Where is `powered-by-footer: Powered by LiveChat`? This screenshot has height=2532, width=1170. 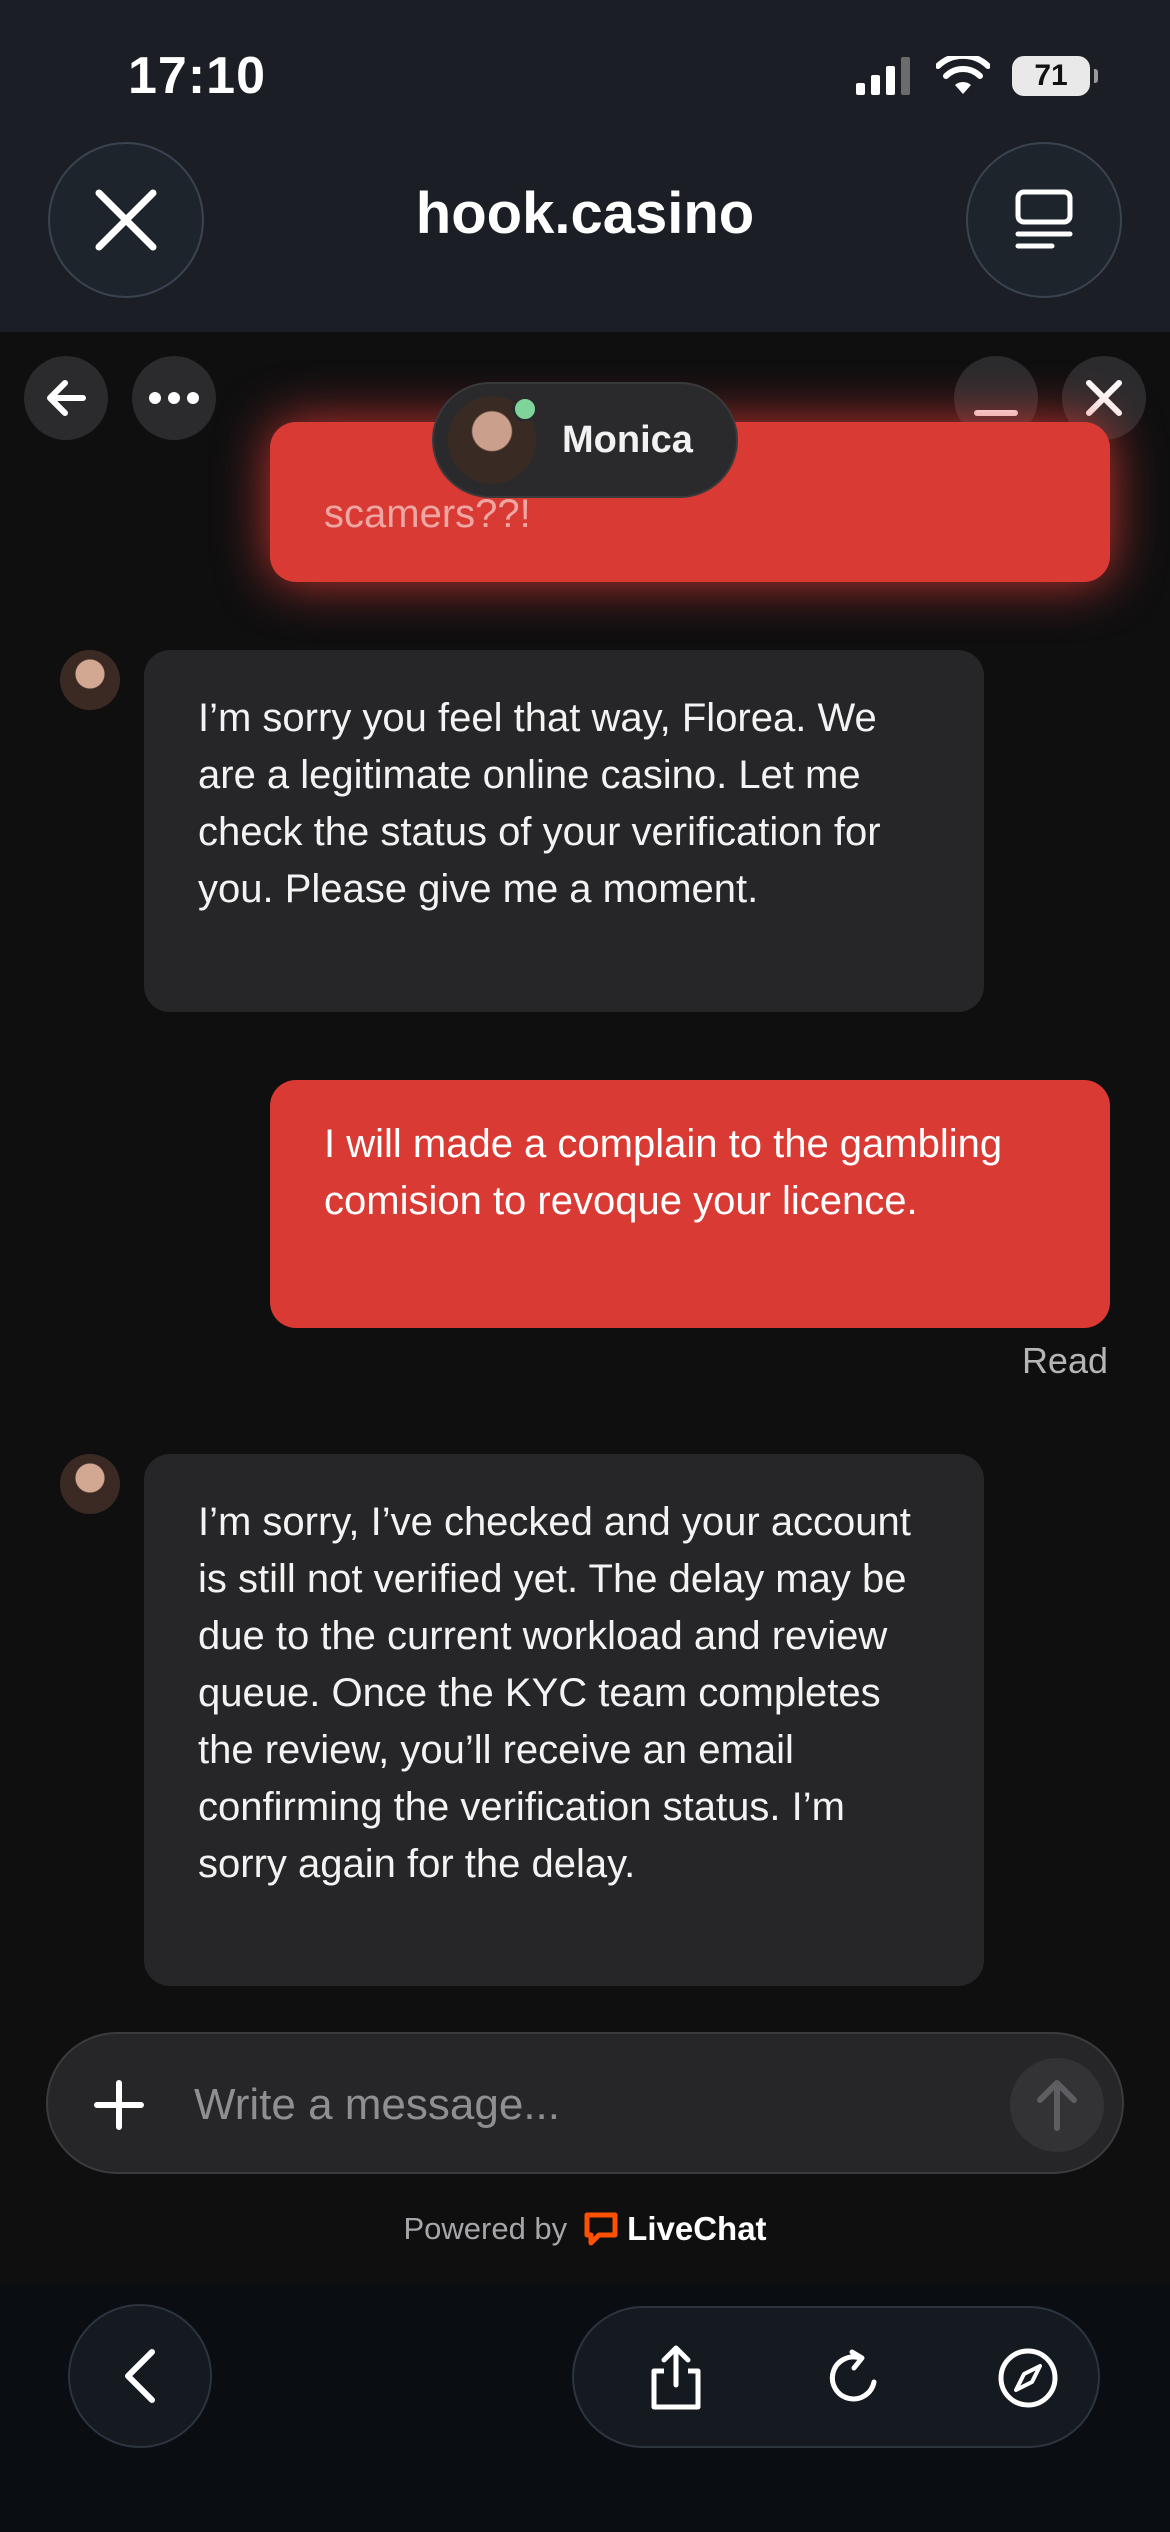
powered-by-footer: Powered by LiveChat is located at coordinates (585, 2229).